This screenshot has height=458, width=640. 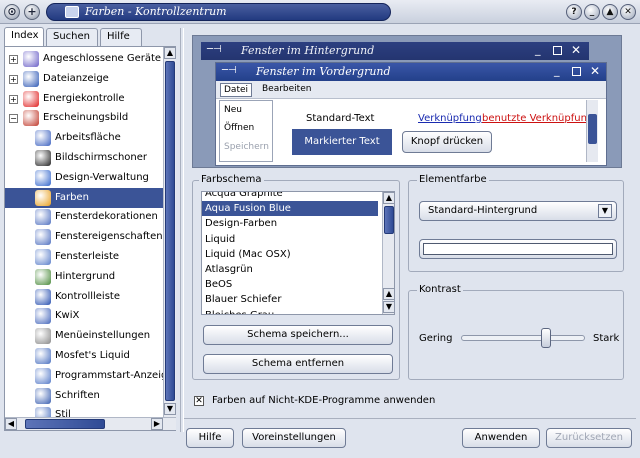 What do you see at coordinates (388, 198) in the screenshot?
I see `scheme-scroll-up-icon: ▲` at bounding box center [388, 198].